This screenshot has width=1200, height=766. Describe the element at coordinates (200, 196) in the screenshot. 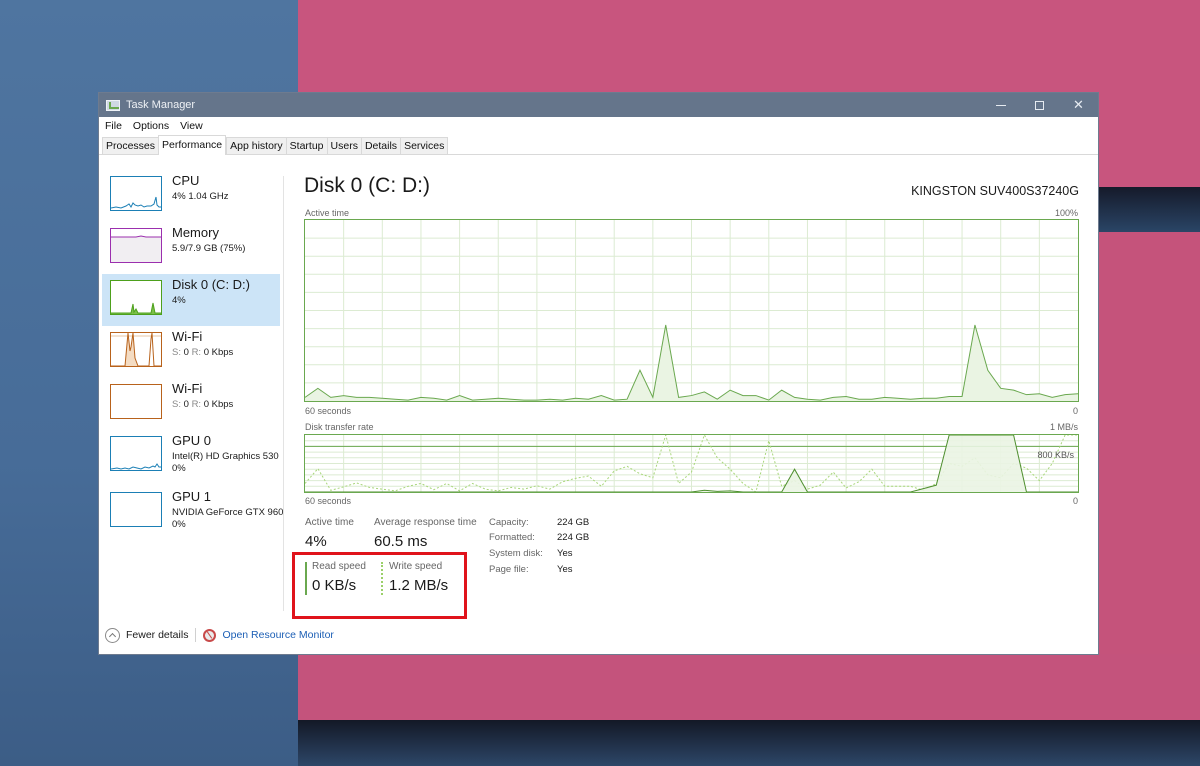

I see `sidebar-item-detail: 4% 1.04 GHz` at that location.